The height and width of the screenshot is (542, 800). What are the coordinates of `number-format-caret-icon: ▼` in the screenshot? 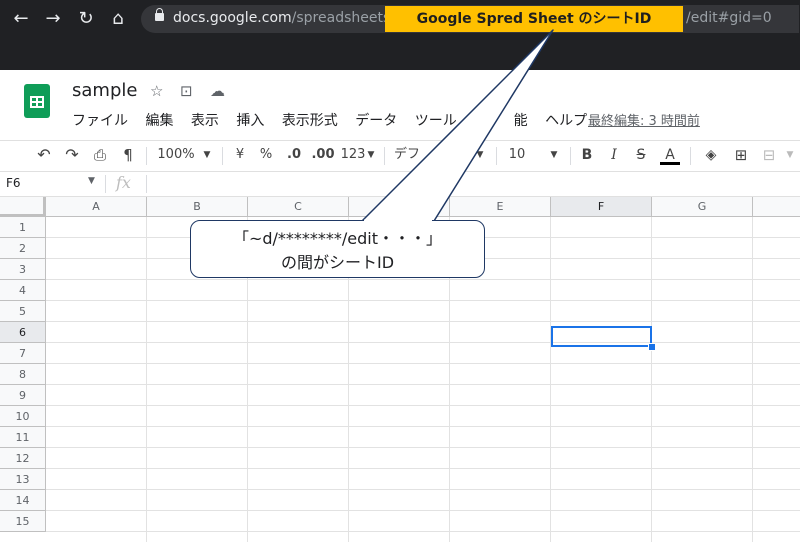 It's located at (371, 155).